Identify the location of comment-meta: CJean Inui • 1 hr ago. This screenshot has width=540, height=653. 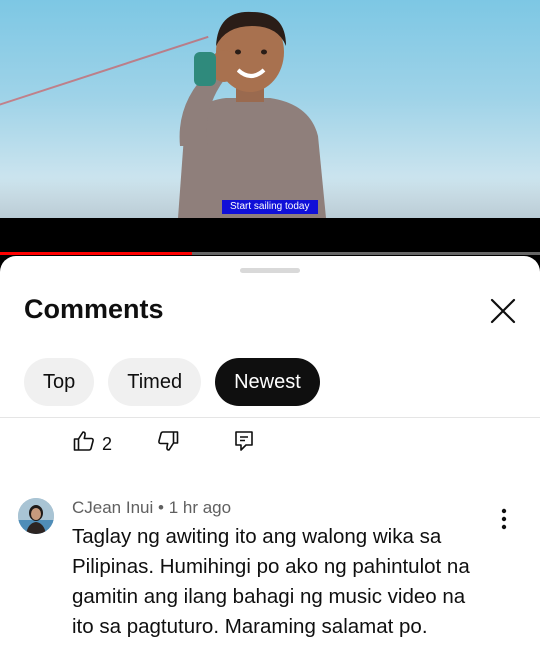
(151, 508).